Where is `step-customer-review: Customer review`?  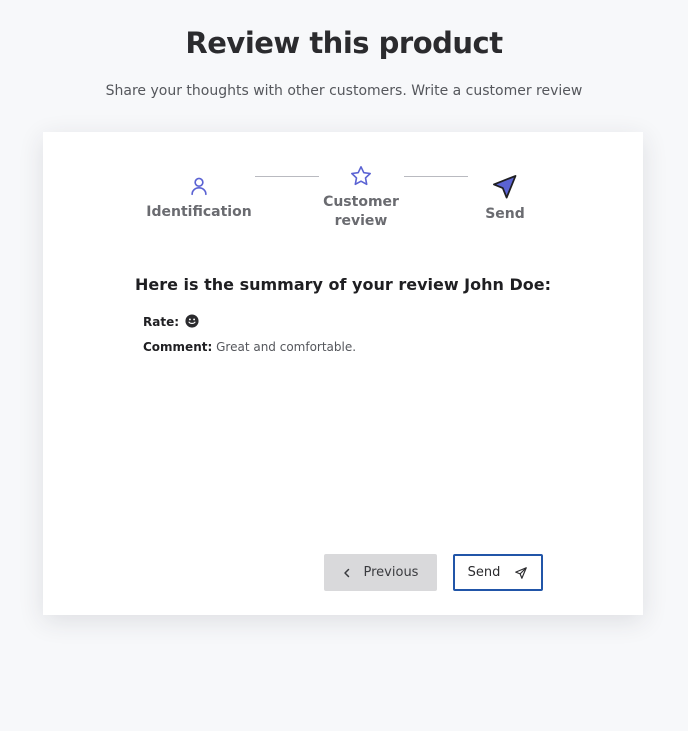 step-customer-review: Customer review is located at coordinates (361, 197).